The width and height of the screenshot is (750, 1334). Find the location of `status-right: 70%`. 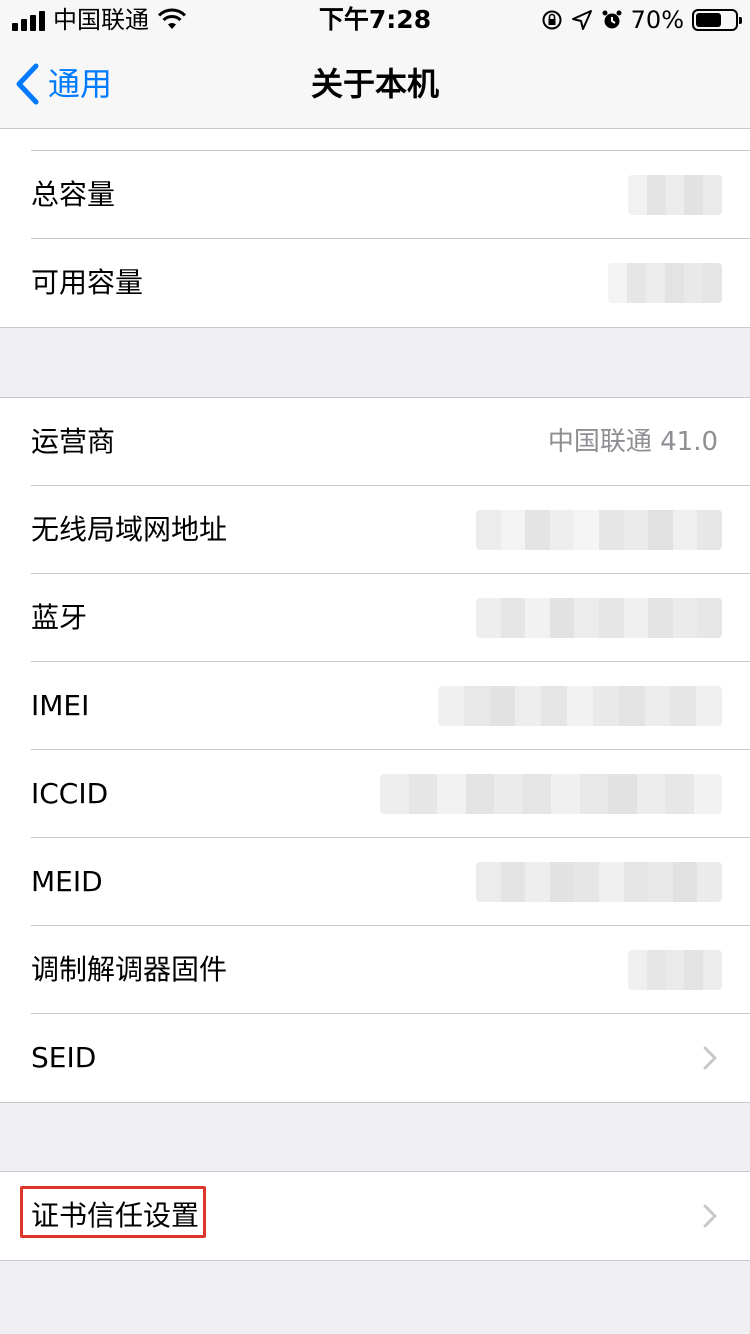

status-right: 70% is located at coordinates (641, 20).